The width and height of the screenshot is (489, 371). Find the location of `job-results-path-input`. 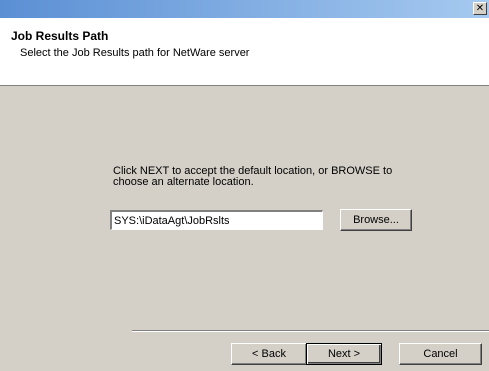

job-results-path-input is located at coordinates (216, 220).